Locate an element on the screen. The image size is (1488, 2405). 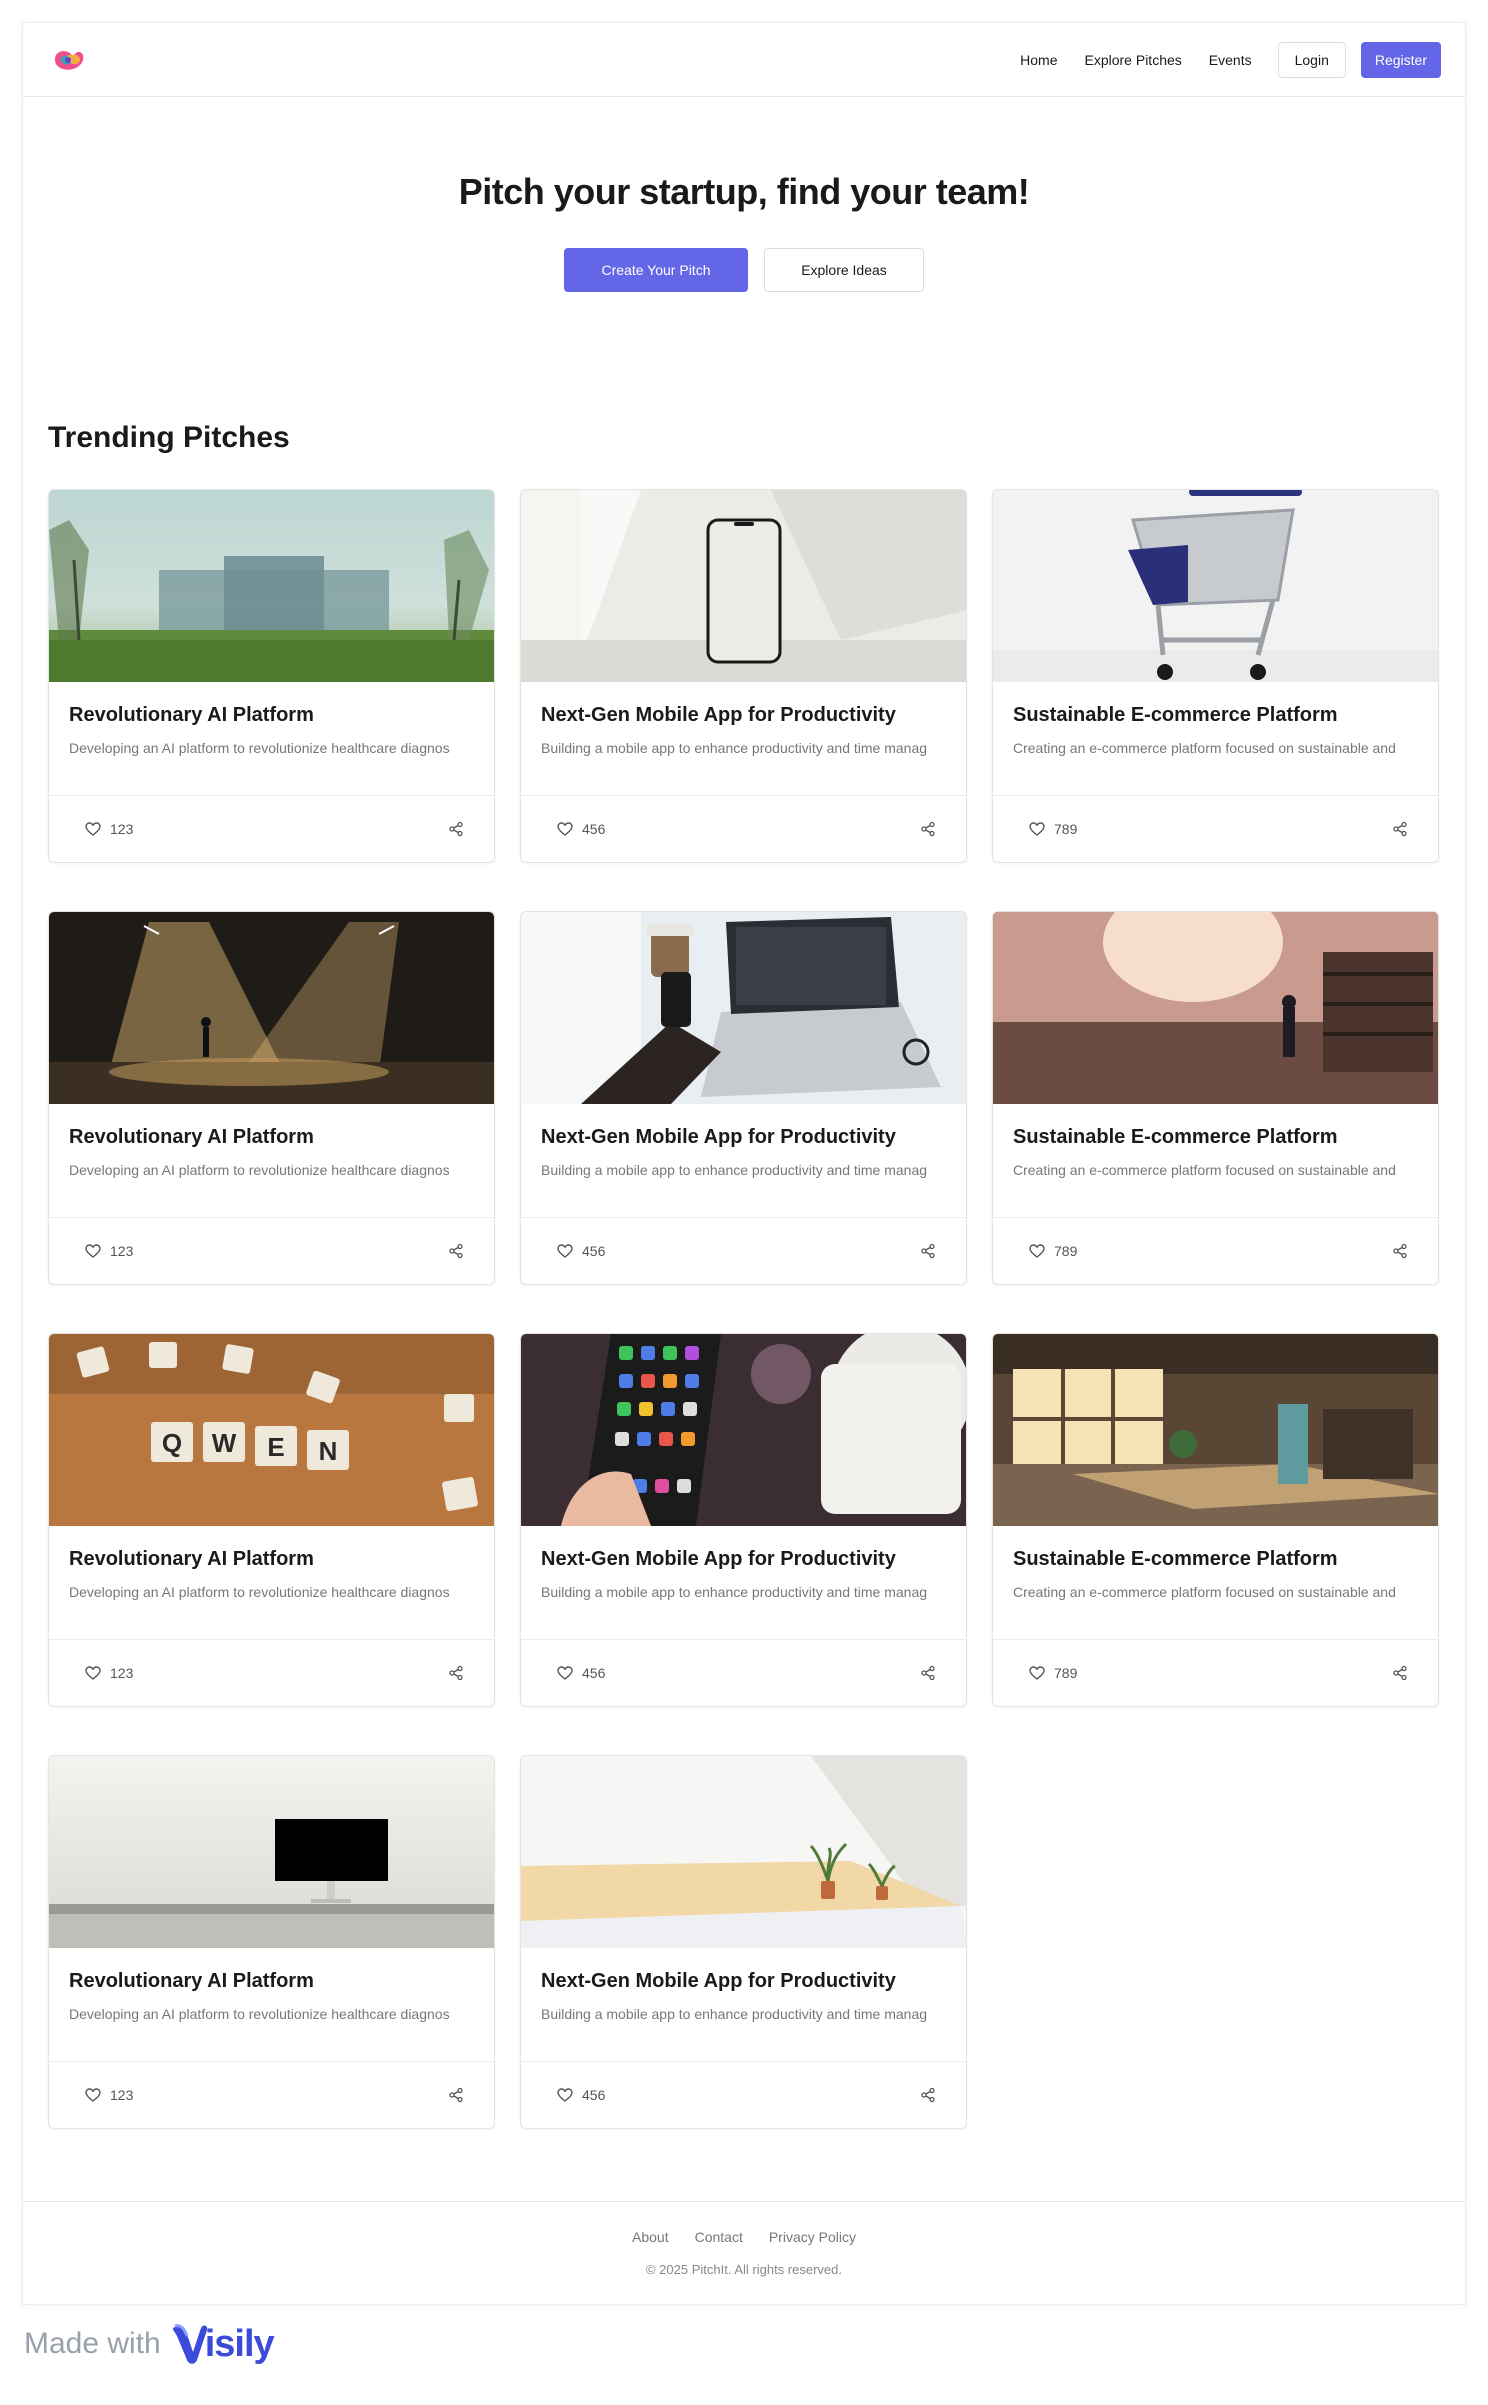
explore-ideas-button: Explore Ideas is located at coordinates (844, 270).